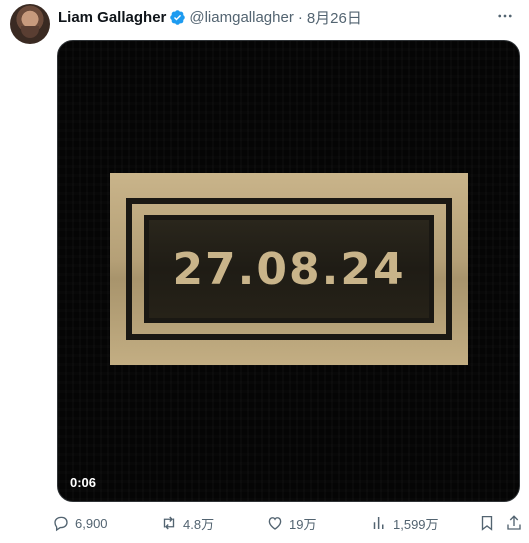  What do you see at coordinates (303, 524) in the screenshot?
I see `like-count: 19万` at bounding box center [303, 524].